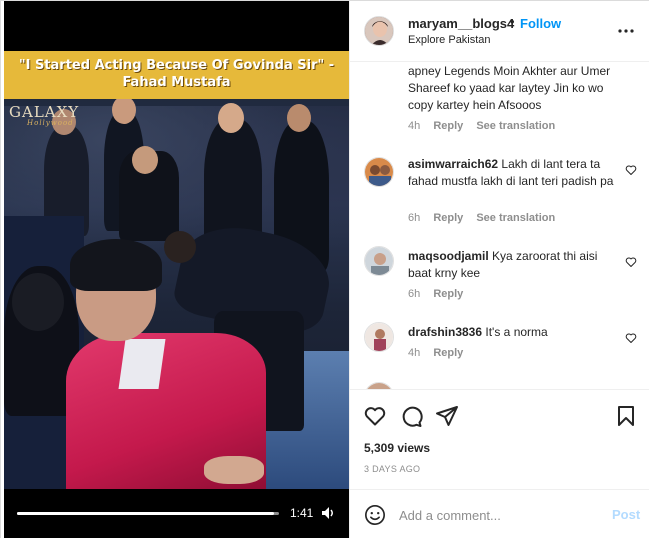 This screenshot has width=649, height=538. Describe the element at coordinates (302, 513) in the screenshot. I see `video-time: 1:41` at that location.